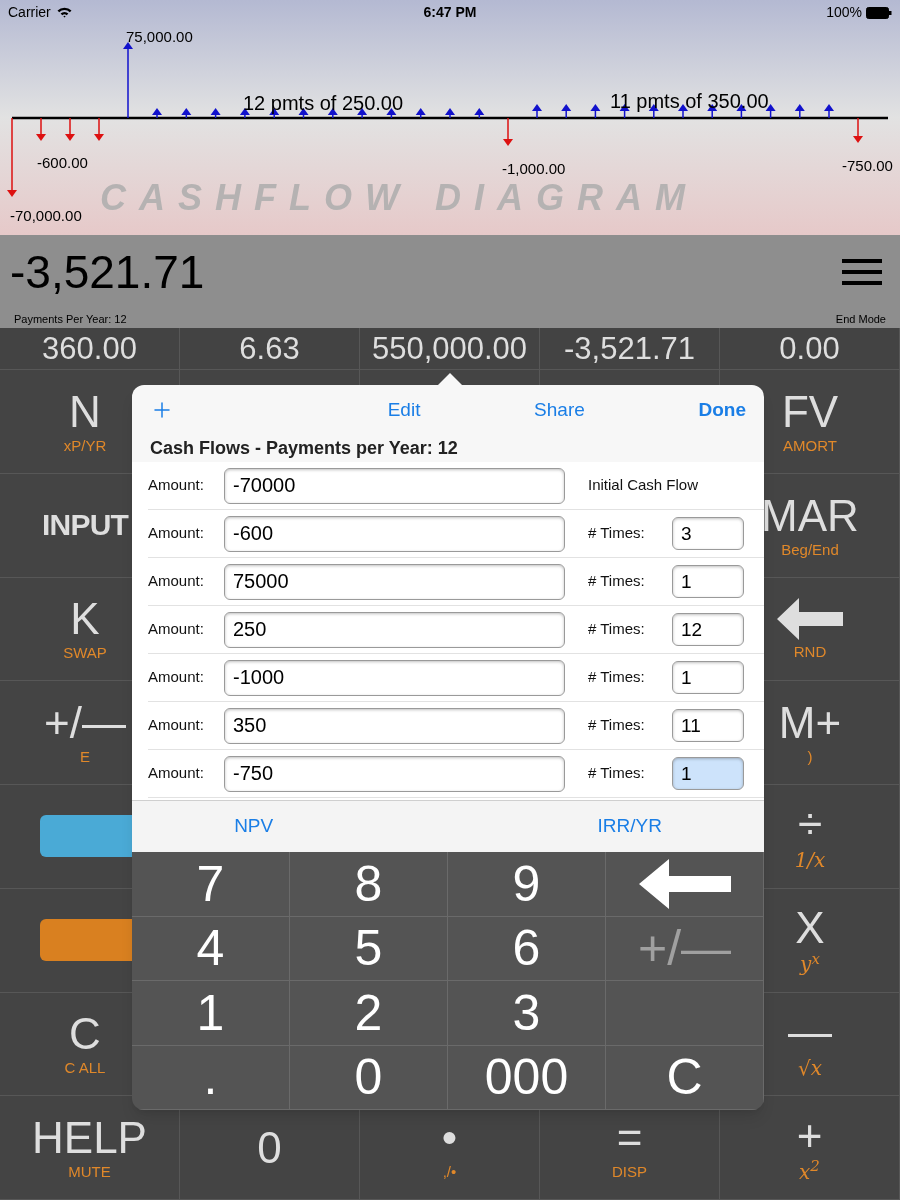  I want to click on key-label: —, so click(810, 1031).